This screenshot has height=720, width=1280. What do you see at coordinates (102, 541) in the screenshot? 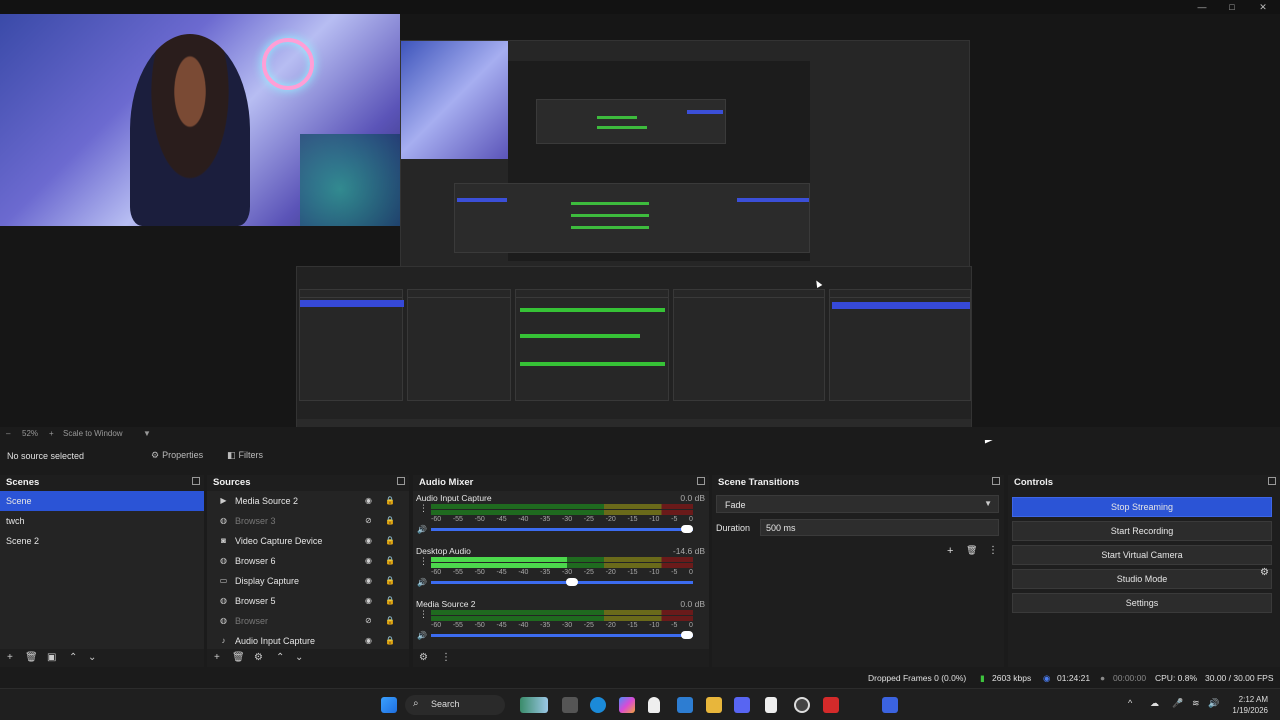
I see `scene-item: Scene 2` at bounding box center [102, 541].